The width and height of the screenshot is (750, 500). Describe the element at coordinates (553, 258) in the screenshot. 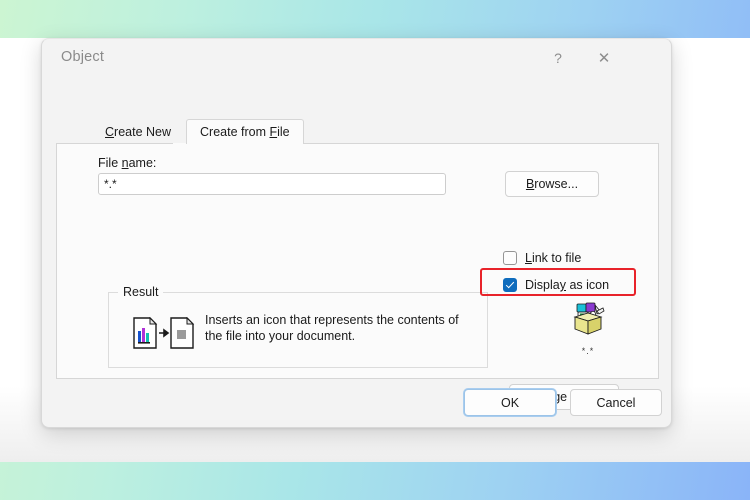

I see `checkbox-link-to-file-label: Link to file` at that location.